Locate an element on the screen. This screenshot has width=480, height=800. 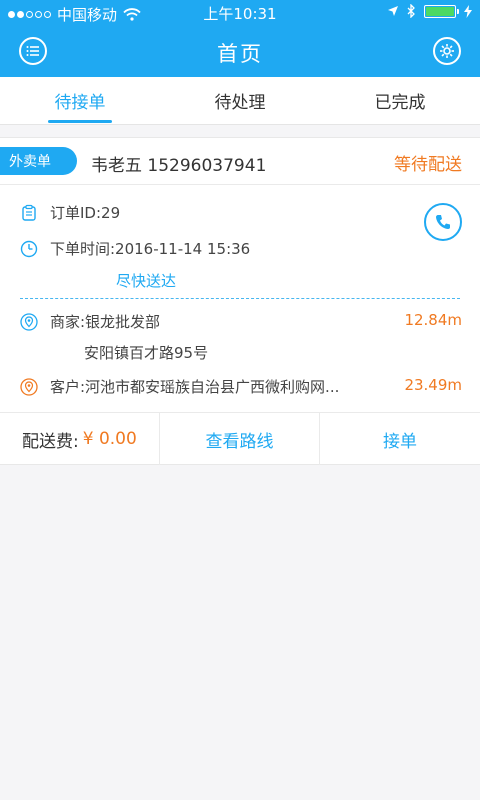
clipboard-icon is located at coordinates (29, 212).